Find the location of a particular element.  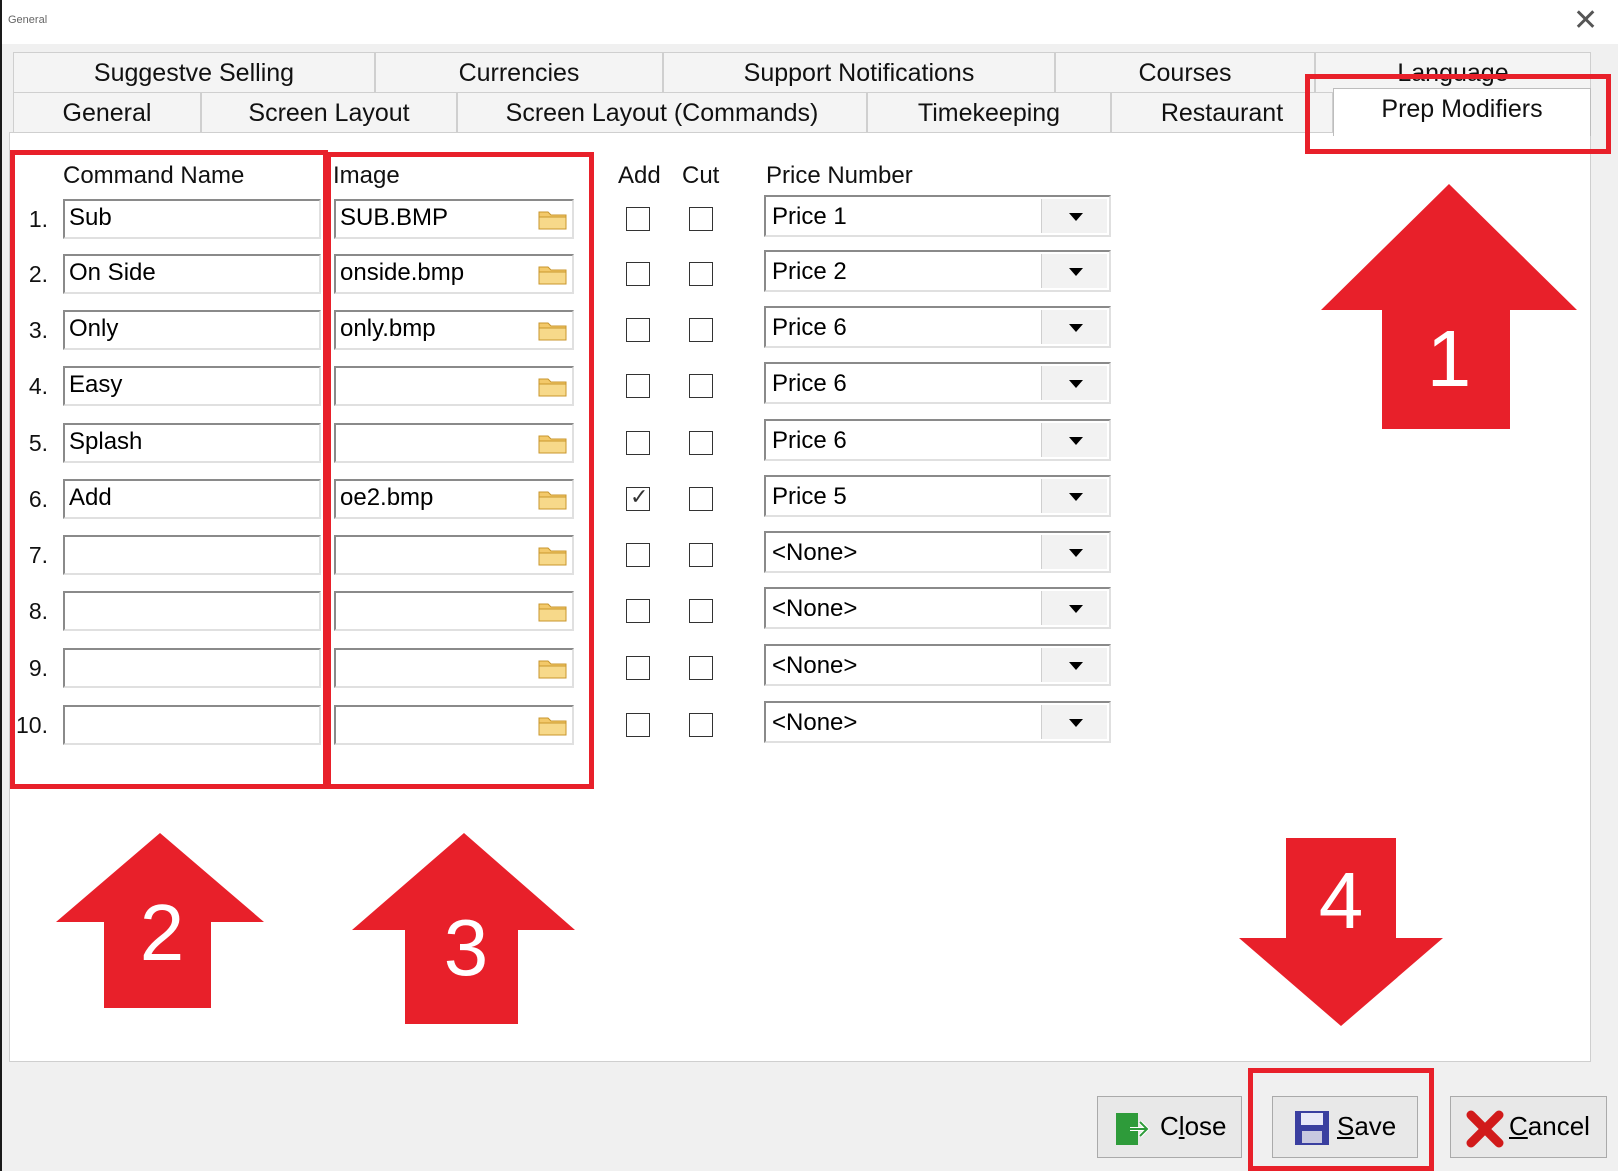

annotation-label-2: 2 is located at coordinates (162, 932).